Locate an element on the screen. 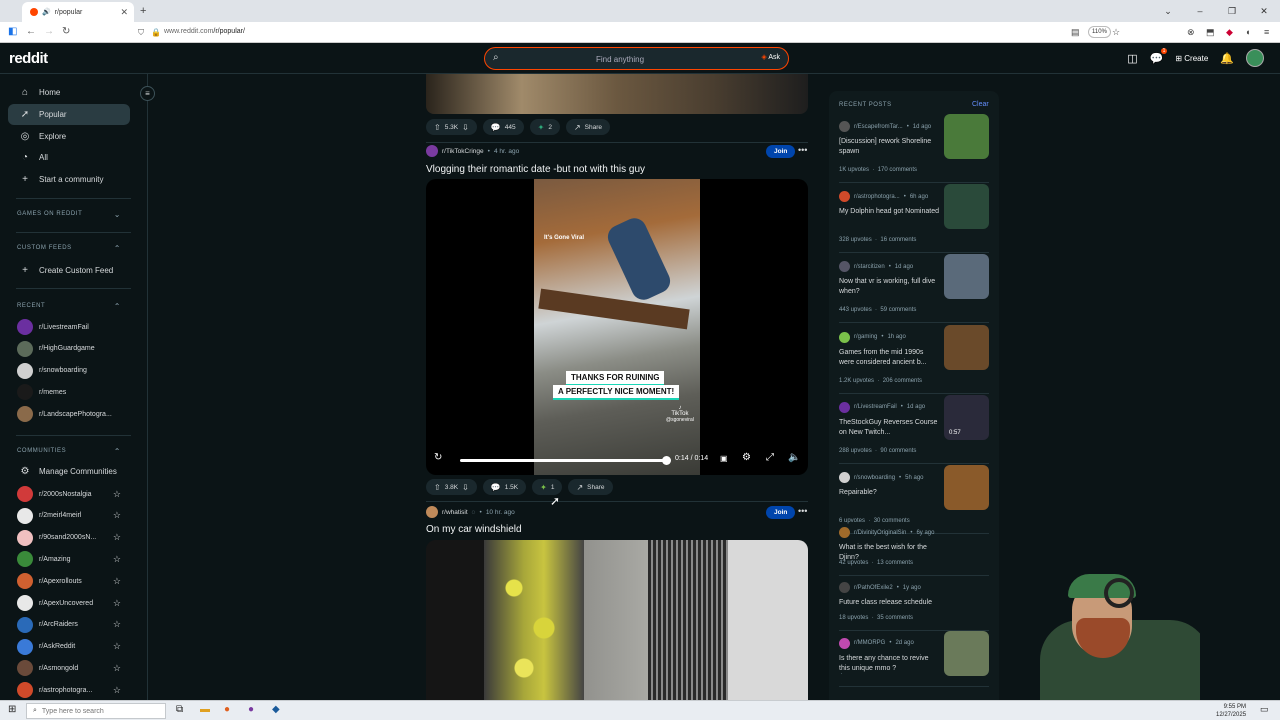  sidebar-item-start-community: + Start a community is located at coordinates (69, 179).